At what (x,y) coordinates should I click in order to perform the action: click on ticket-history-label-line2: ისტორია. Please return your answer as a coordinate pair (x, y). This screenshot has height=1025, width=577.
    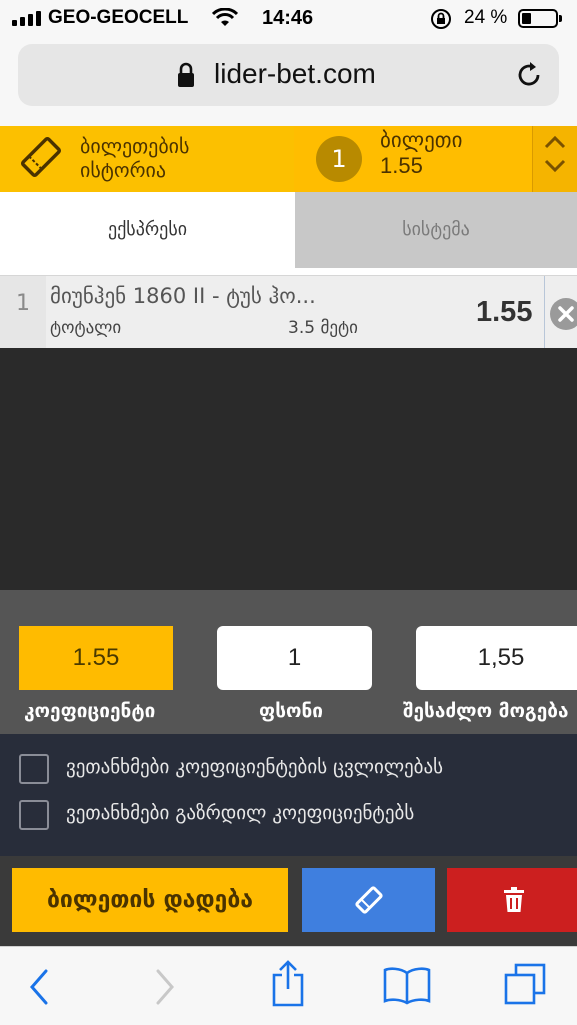
    Looking at the image, I should click on (123, 170).